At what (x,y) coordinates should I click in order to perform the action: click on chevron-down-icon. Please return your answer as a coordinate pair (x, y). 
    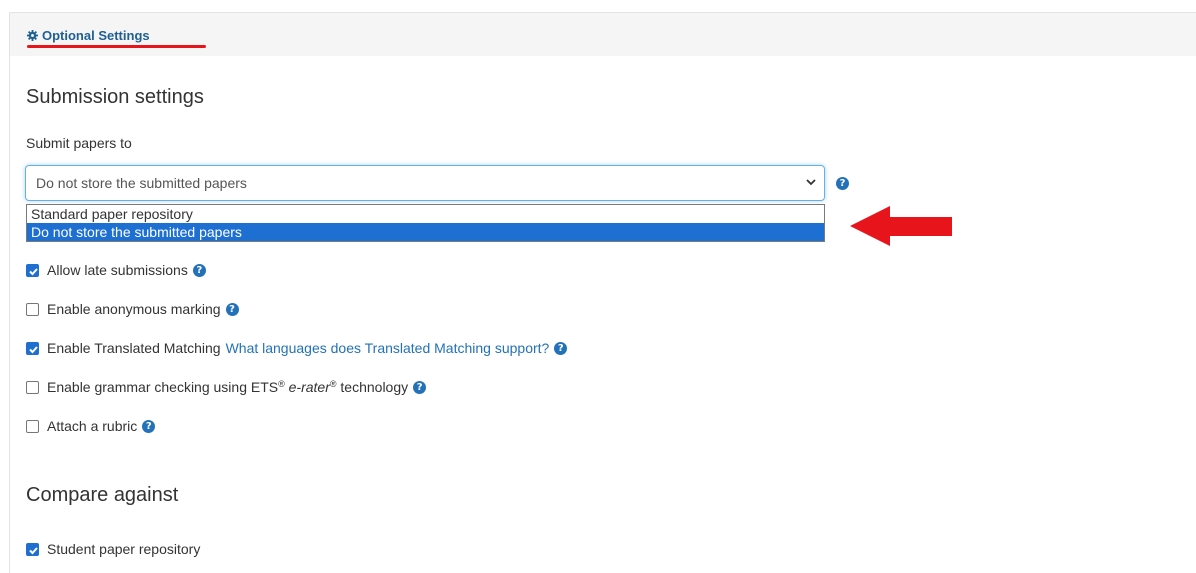
    Looking at the image, I should click on (811, 182).